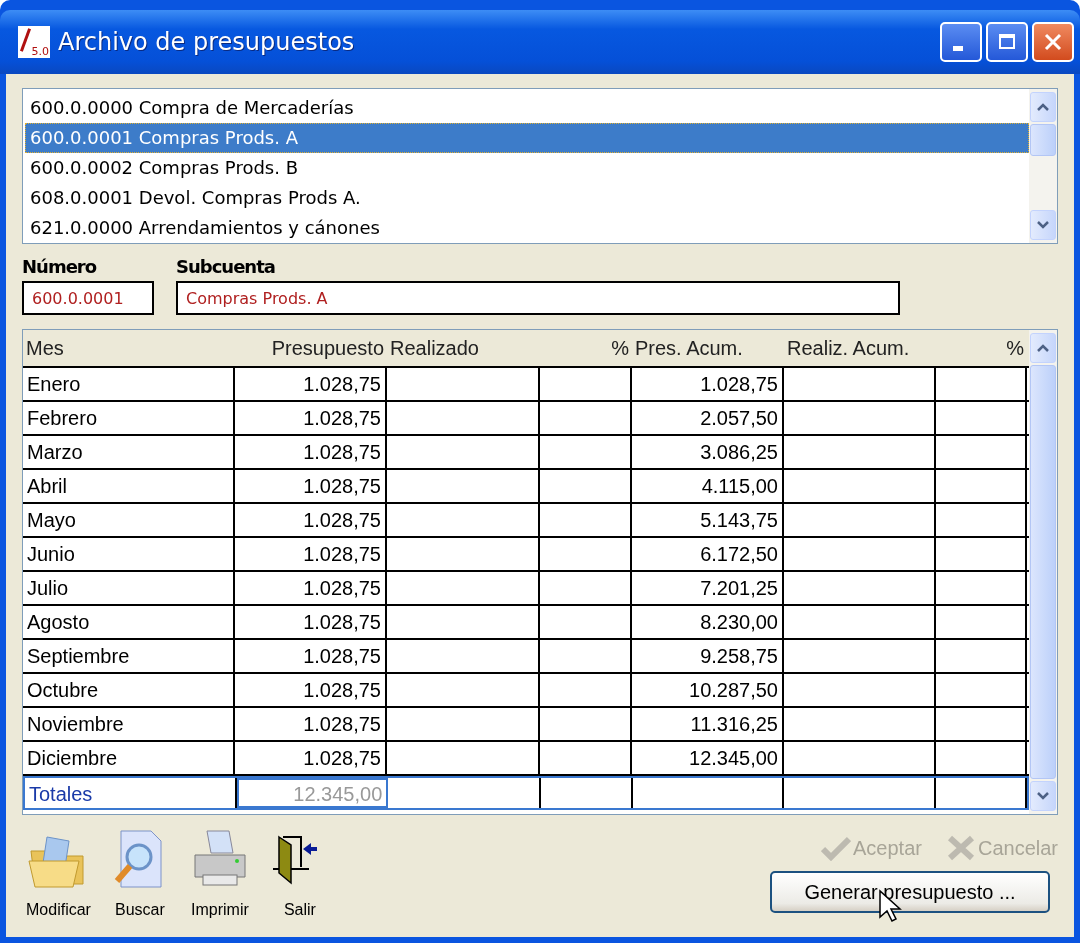  Describe the element at coordinates (527, 168) in the screenshot. I see `account-item: 600.0.0002 Compras Prods. B` at that location.